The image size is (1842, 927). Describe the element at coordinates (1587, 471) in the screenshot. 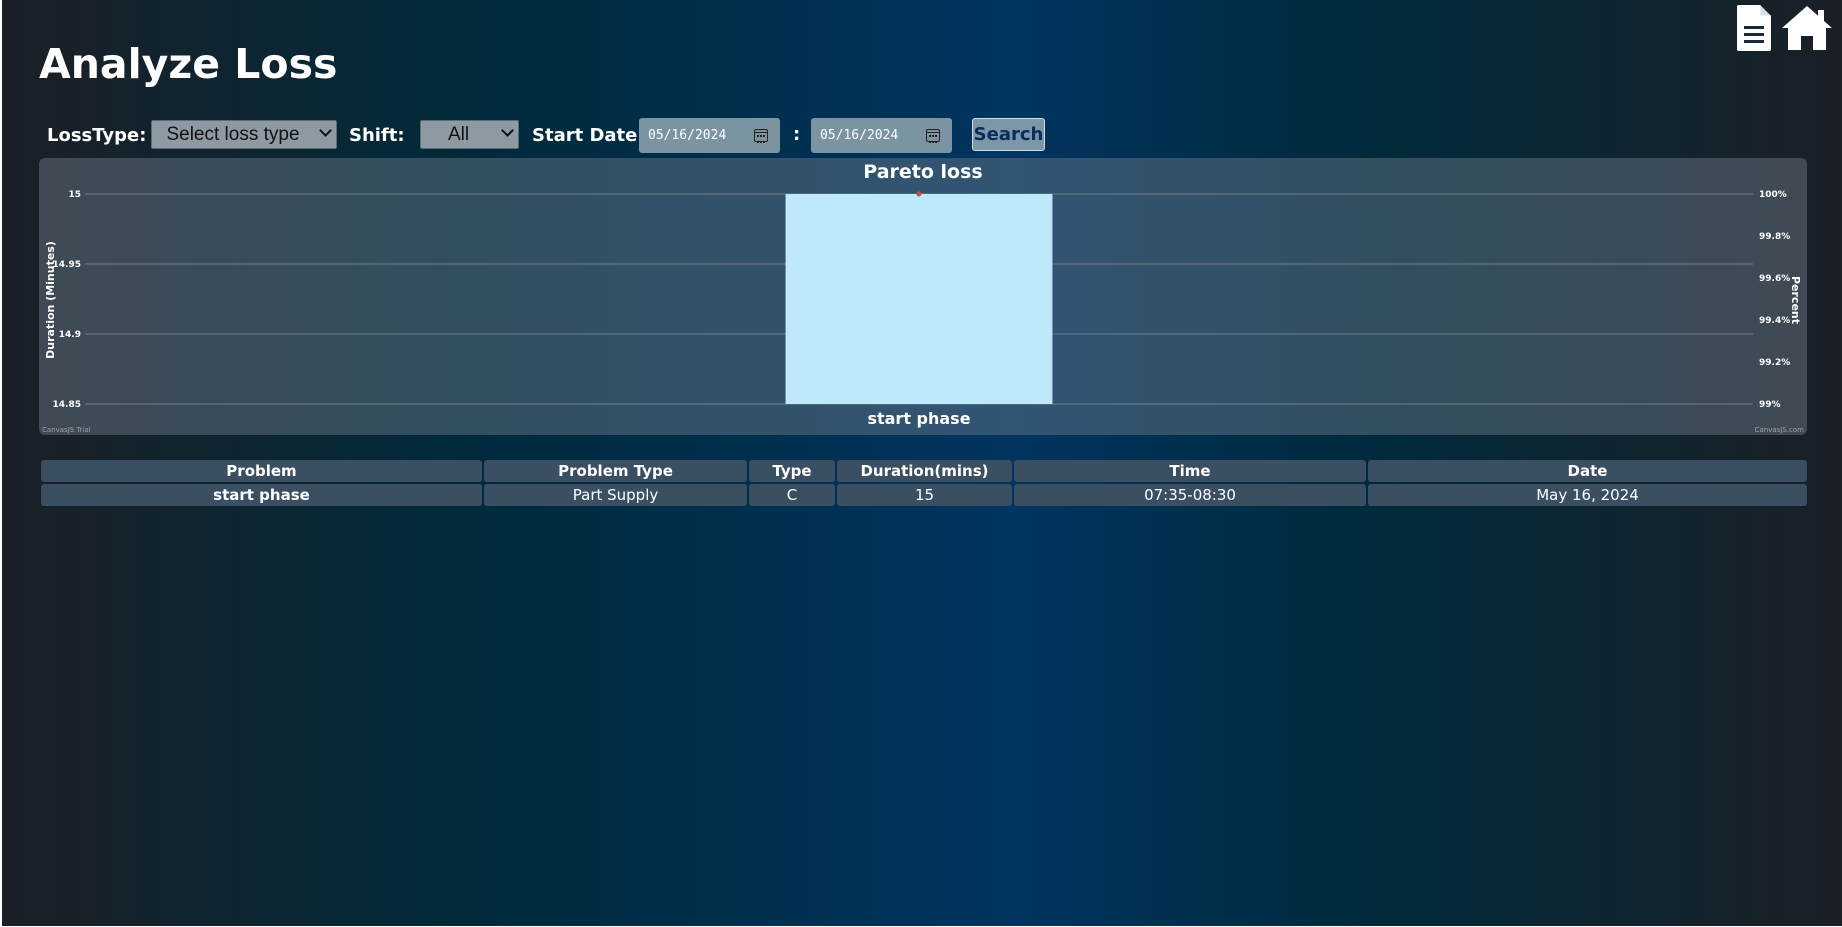

I see `table-header-cell: Date` at that location.